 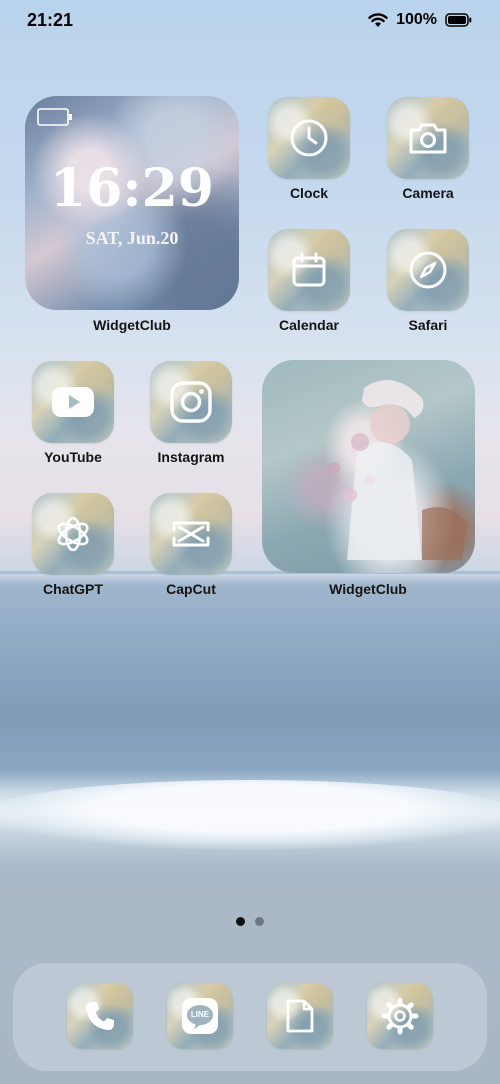 I want to click on battery-percent: 100%, so click(x=416, y=19).